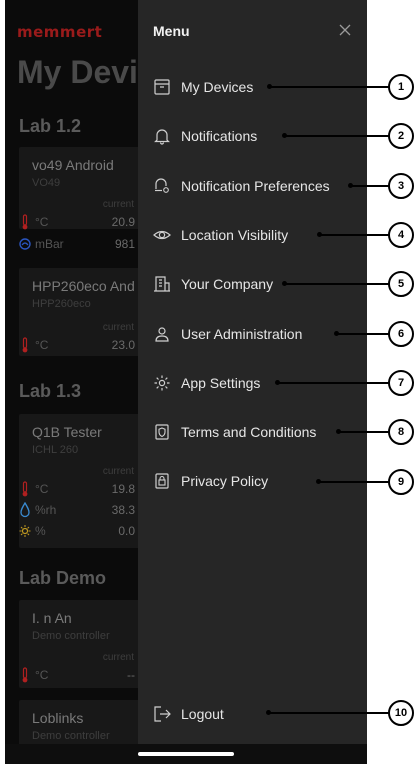  I want to click on menu-item-label: Your Company, so click(227, 284).